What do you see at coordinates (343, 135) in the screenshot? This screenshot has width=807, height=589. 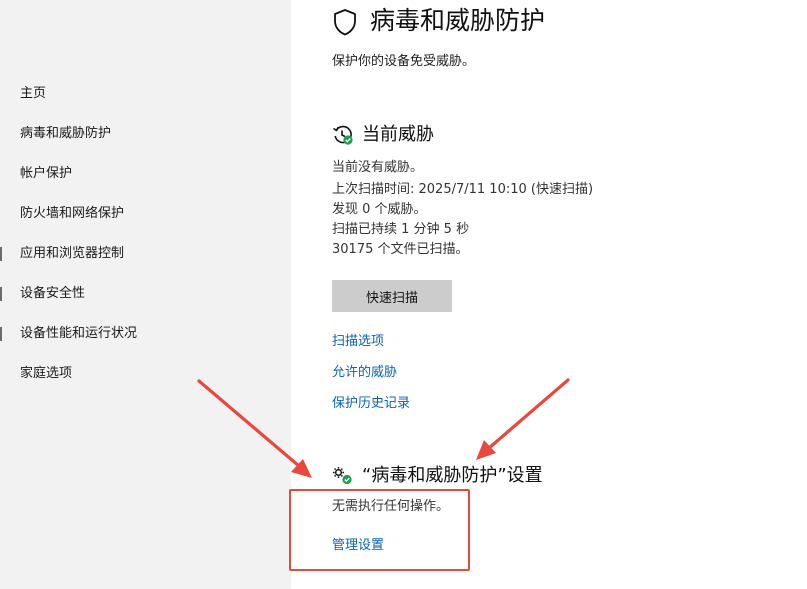 I see `history-check-icon` at bounding box center [343, 135].